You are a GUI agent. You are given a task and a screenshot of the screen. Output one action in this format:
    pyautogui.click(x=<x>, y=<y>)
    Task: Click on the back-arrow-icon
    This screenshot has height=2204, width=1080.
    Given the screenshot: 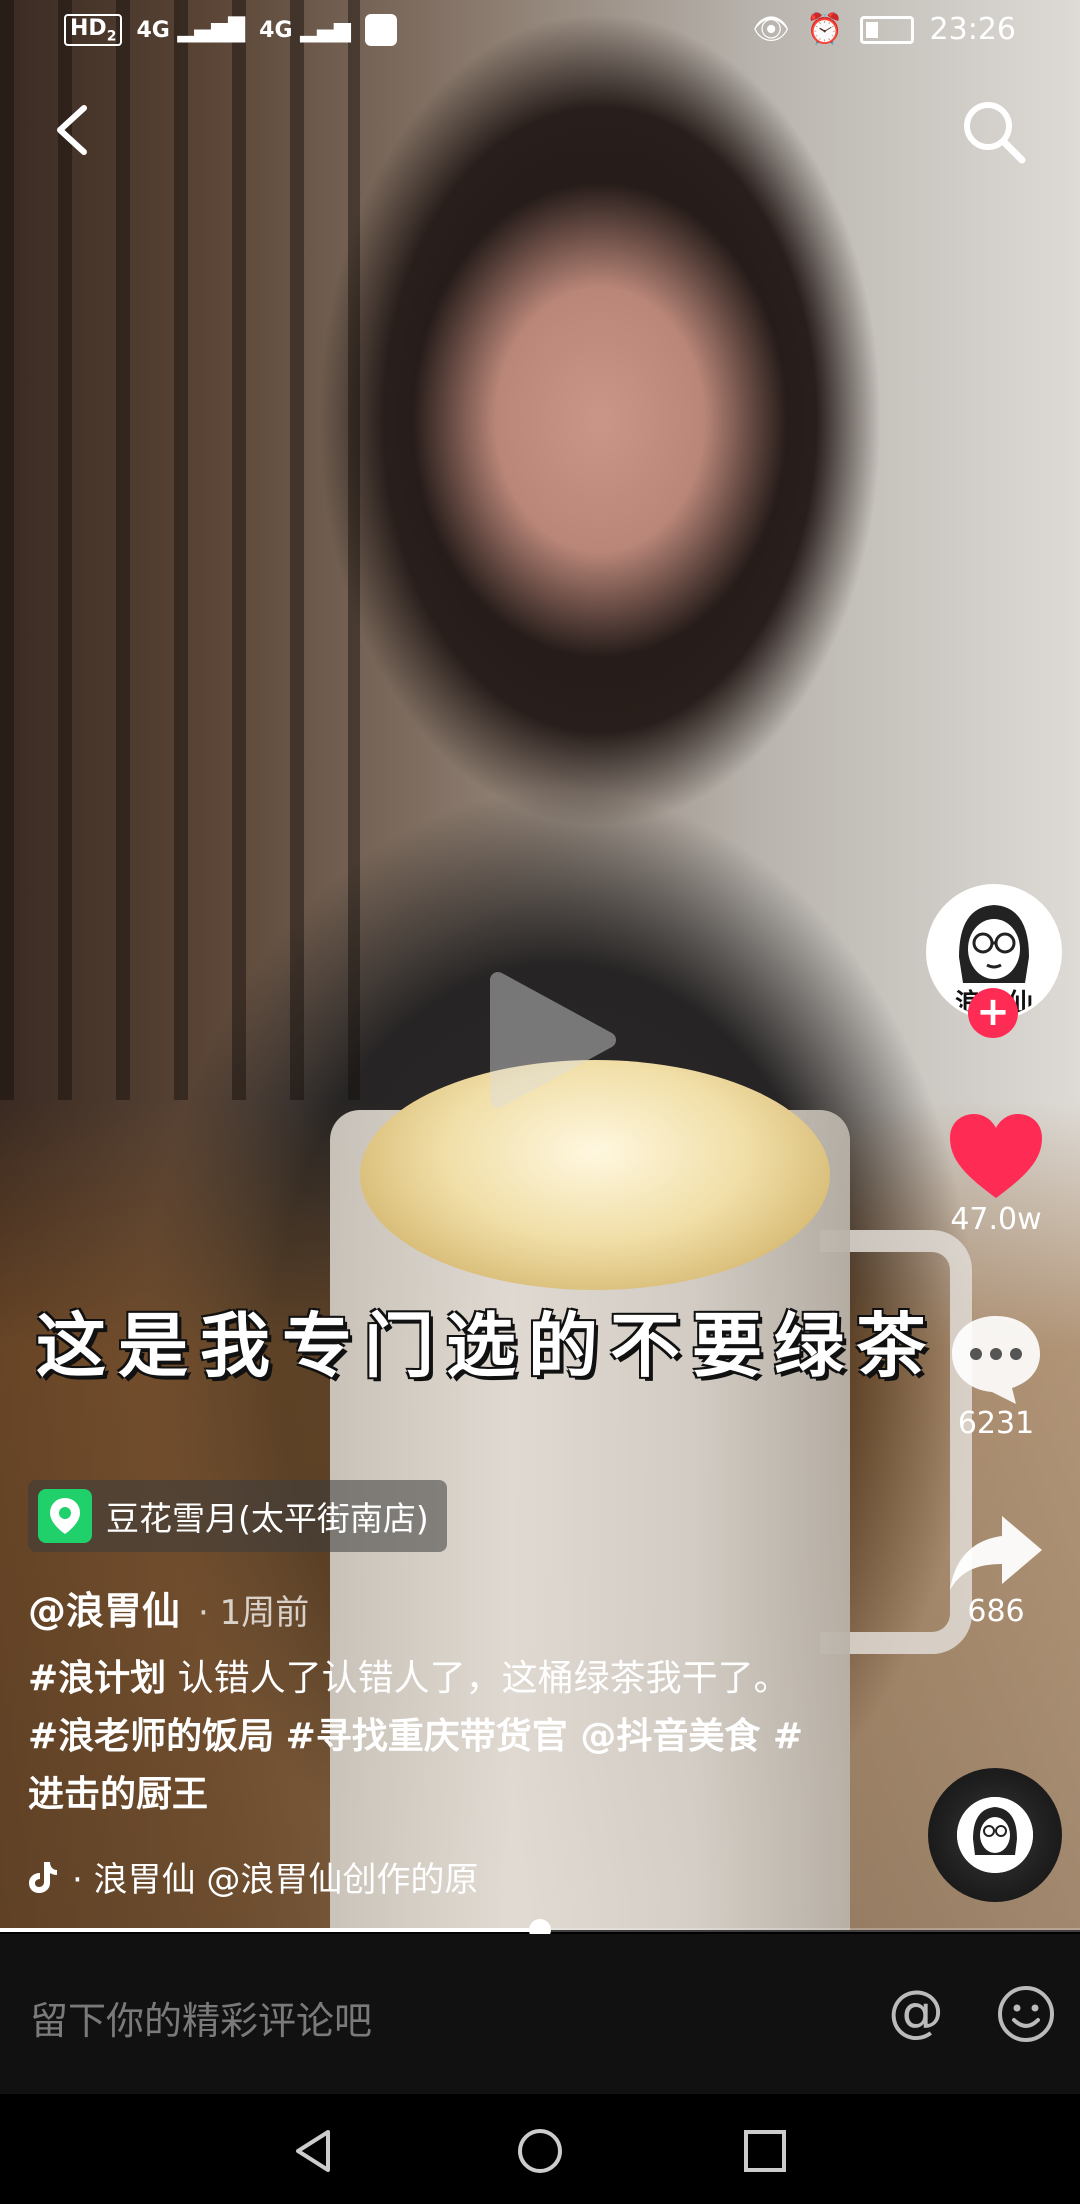 What is the action you would take?
    pyautogui.click(x=74, y=130)
    